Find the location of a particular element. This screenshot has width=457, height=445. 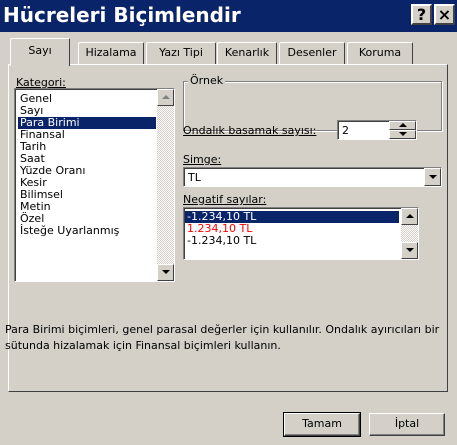

tab-sayi: Sayı is located at coordinates (40, 52).